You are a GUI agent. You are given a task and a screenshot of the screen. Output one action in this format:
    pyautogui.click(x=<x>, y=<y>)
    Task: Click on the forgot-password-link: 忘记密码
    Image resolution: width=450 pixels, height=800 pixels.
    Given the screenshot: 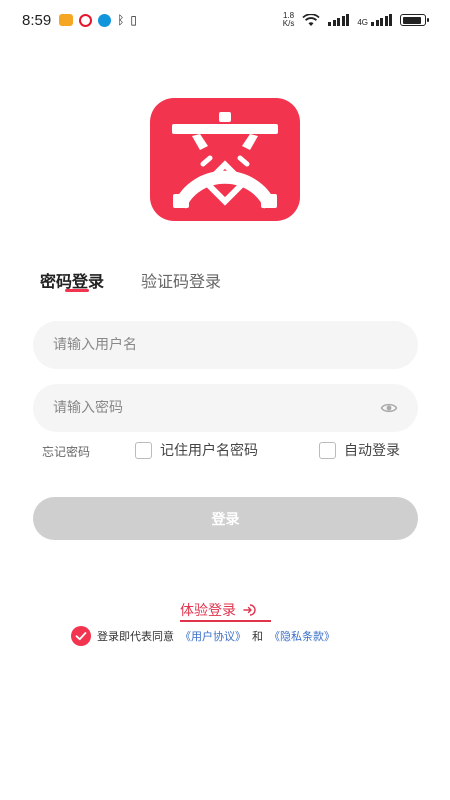 What is the action you would take?
    pyautogui.click(x=66, y=451)
    